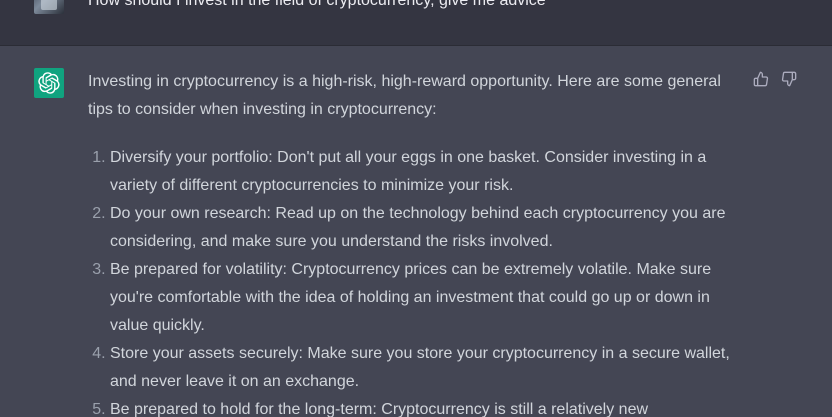 The width and height of the screenshot is (832, 417). I want to click on thumbs-up-button, so click(761, 79).